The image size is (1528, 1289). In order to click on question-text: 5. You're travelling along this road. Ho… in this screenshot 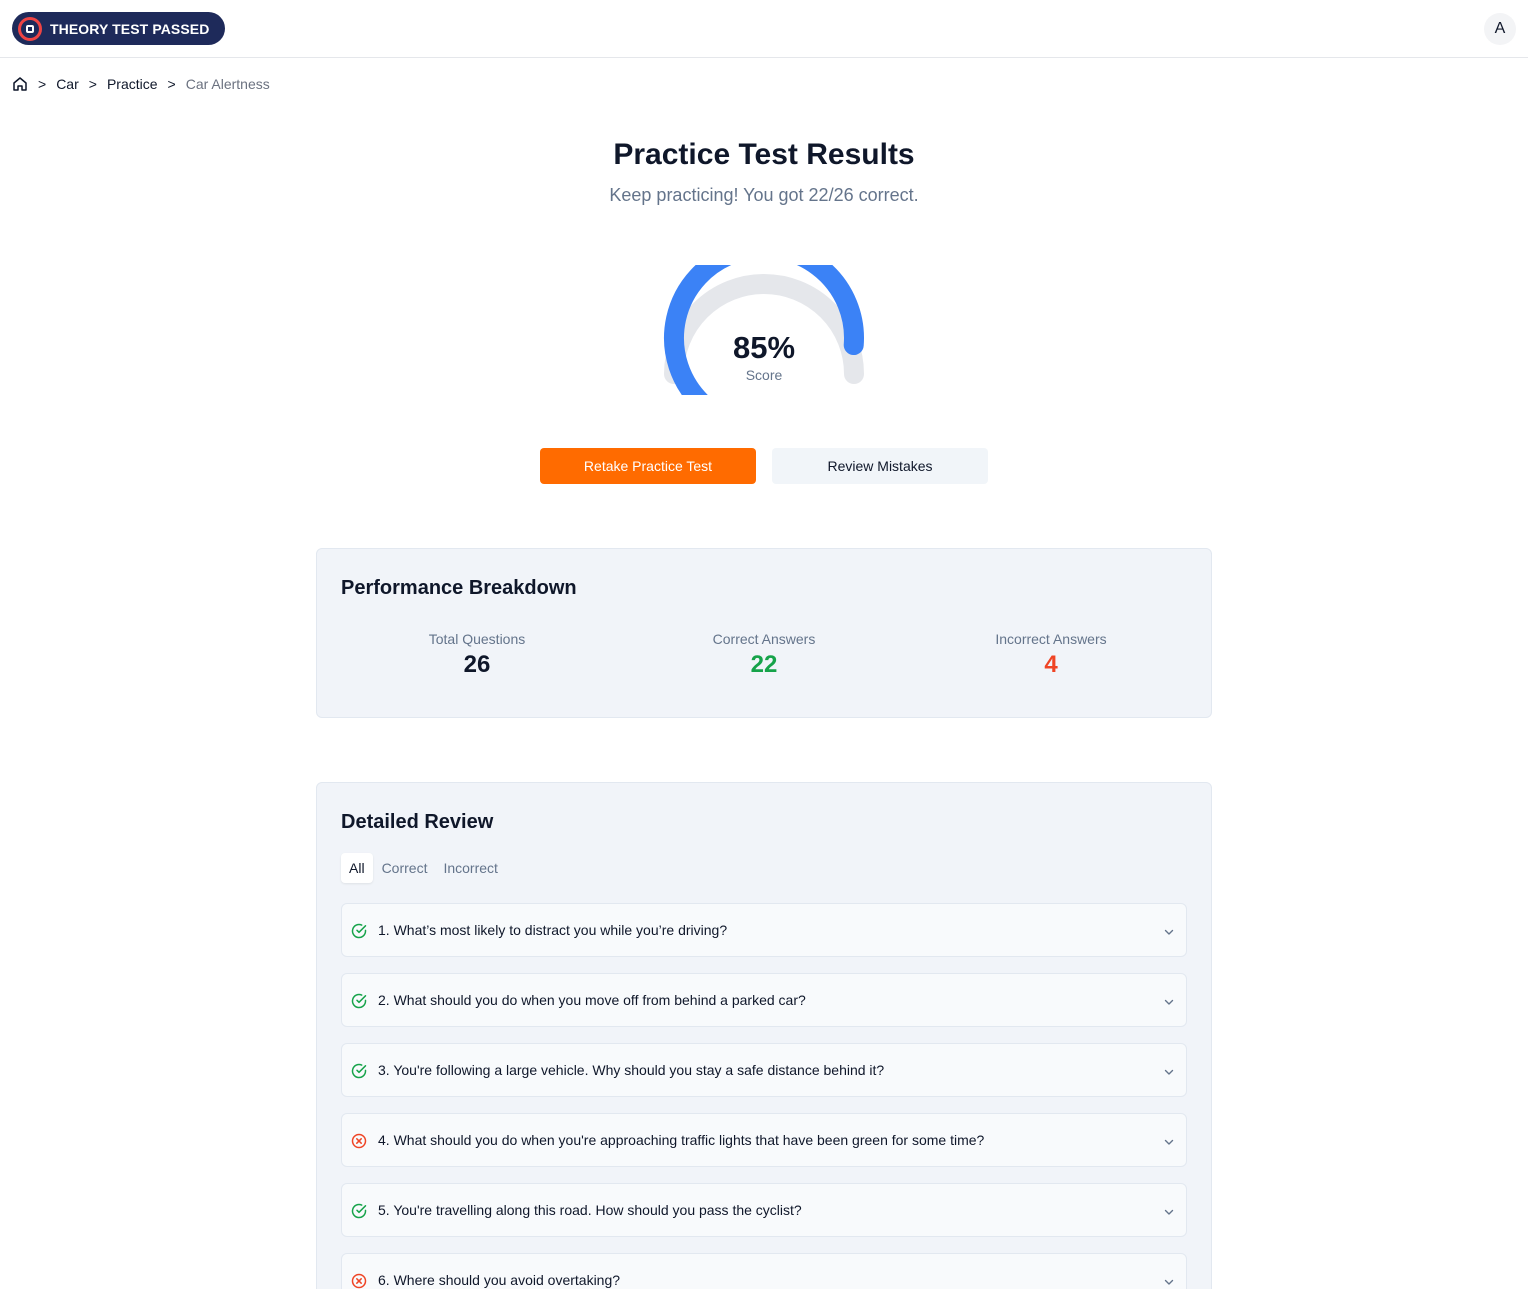, I will do `click(590, 1210)`.